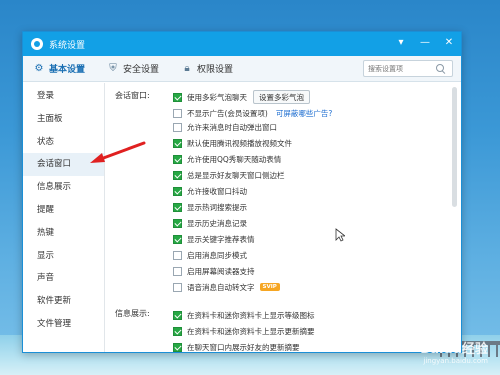 The image size is (500, 375). What do you see at coordinates (234, 159) in the screenshot?
I see `setting-label: 允许使用QQ秀聊天随动表情` at bounding box center [234, 159].